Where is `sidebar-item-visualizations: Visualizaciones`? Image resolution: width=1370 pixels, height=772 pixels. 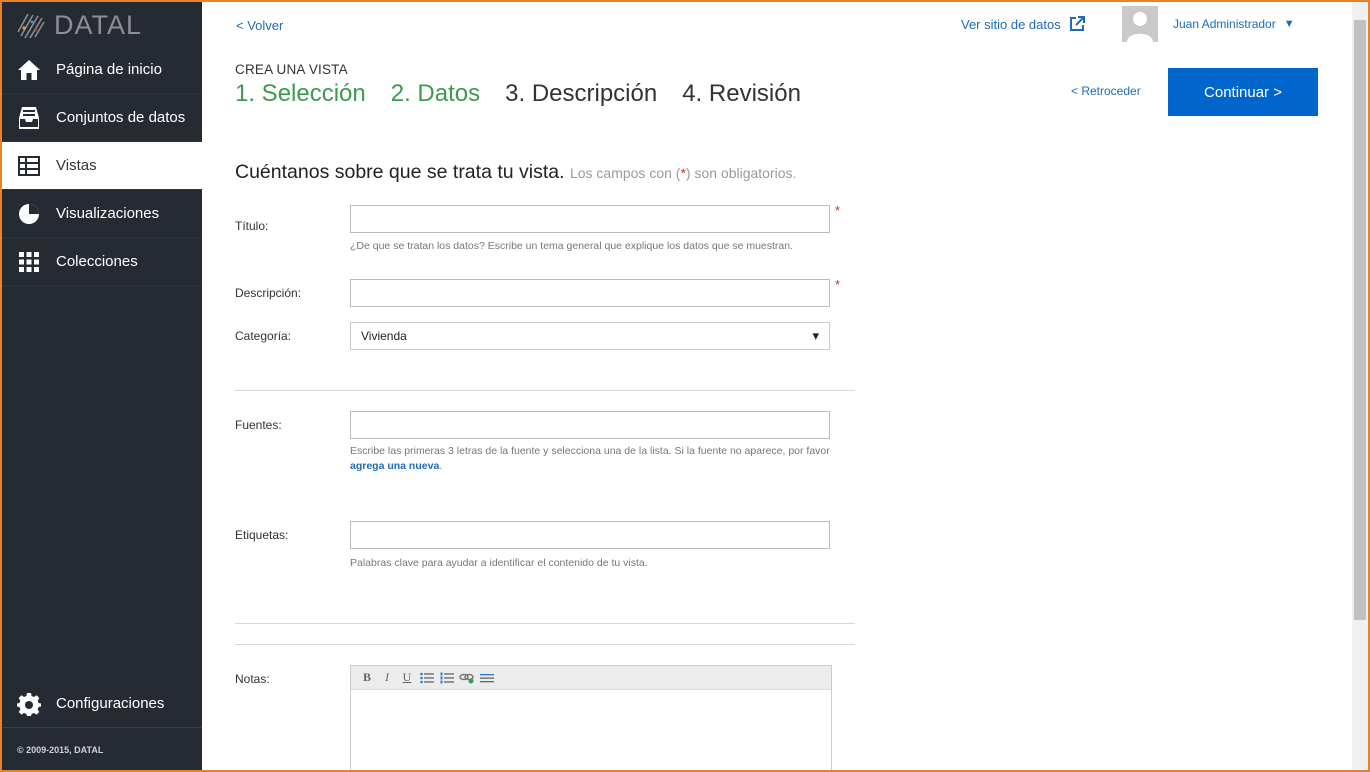
sidebar-item-visualizations: Visualizaciones is located at coordinates (101, 214).